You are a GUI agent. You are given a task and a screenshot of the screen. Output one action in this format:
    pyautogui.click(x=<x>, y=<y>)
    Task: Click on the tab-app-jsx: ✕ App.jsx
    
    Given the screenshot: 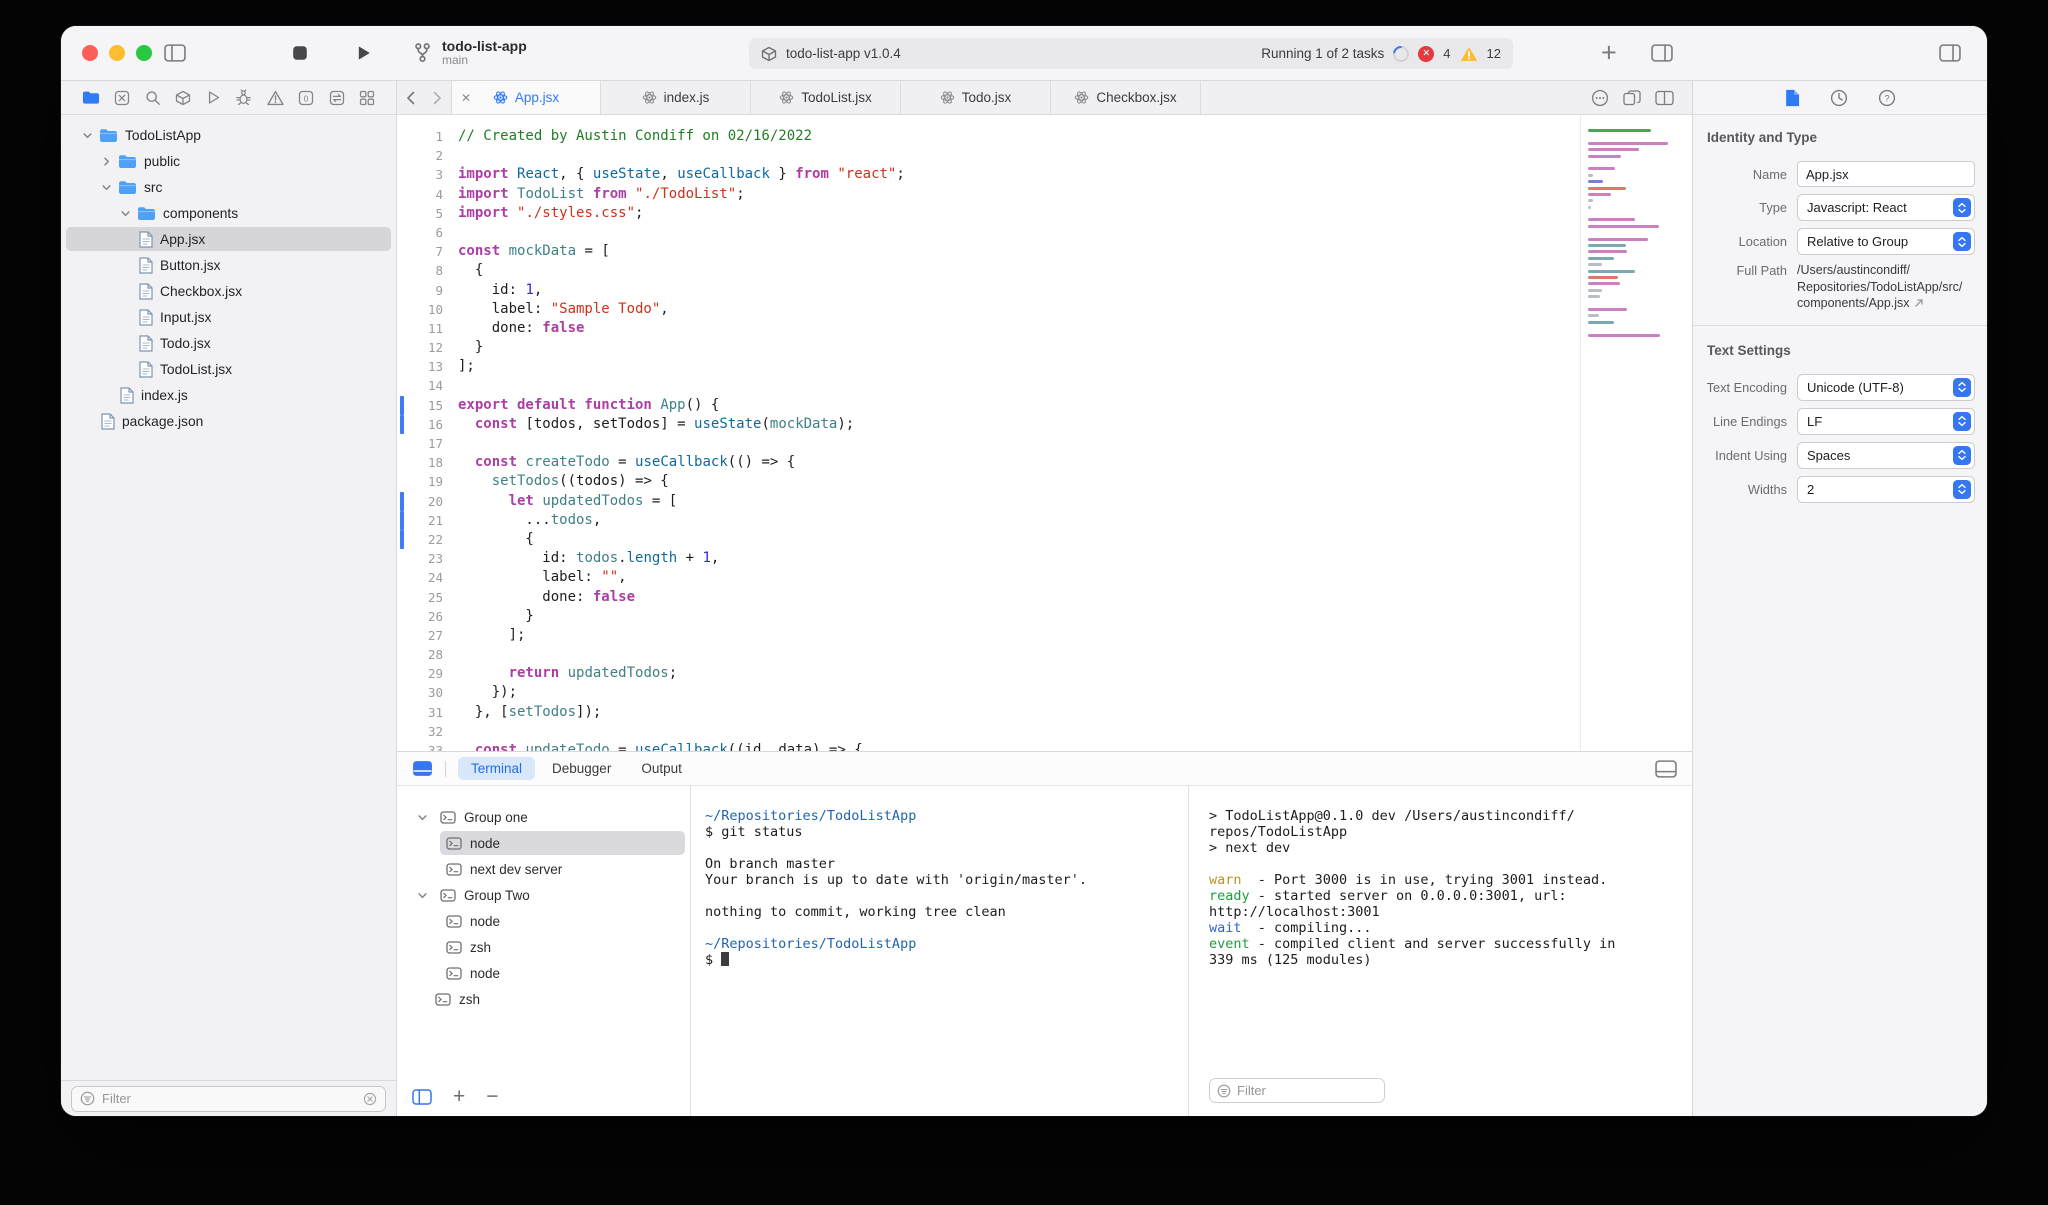 What is the action you would take?
    pyautogui.click(x=526, y=97)
    